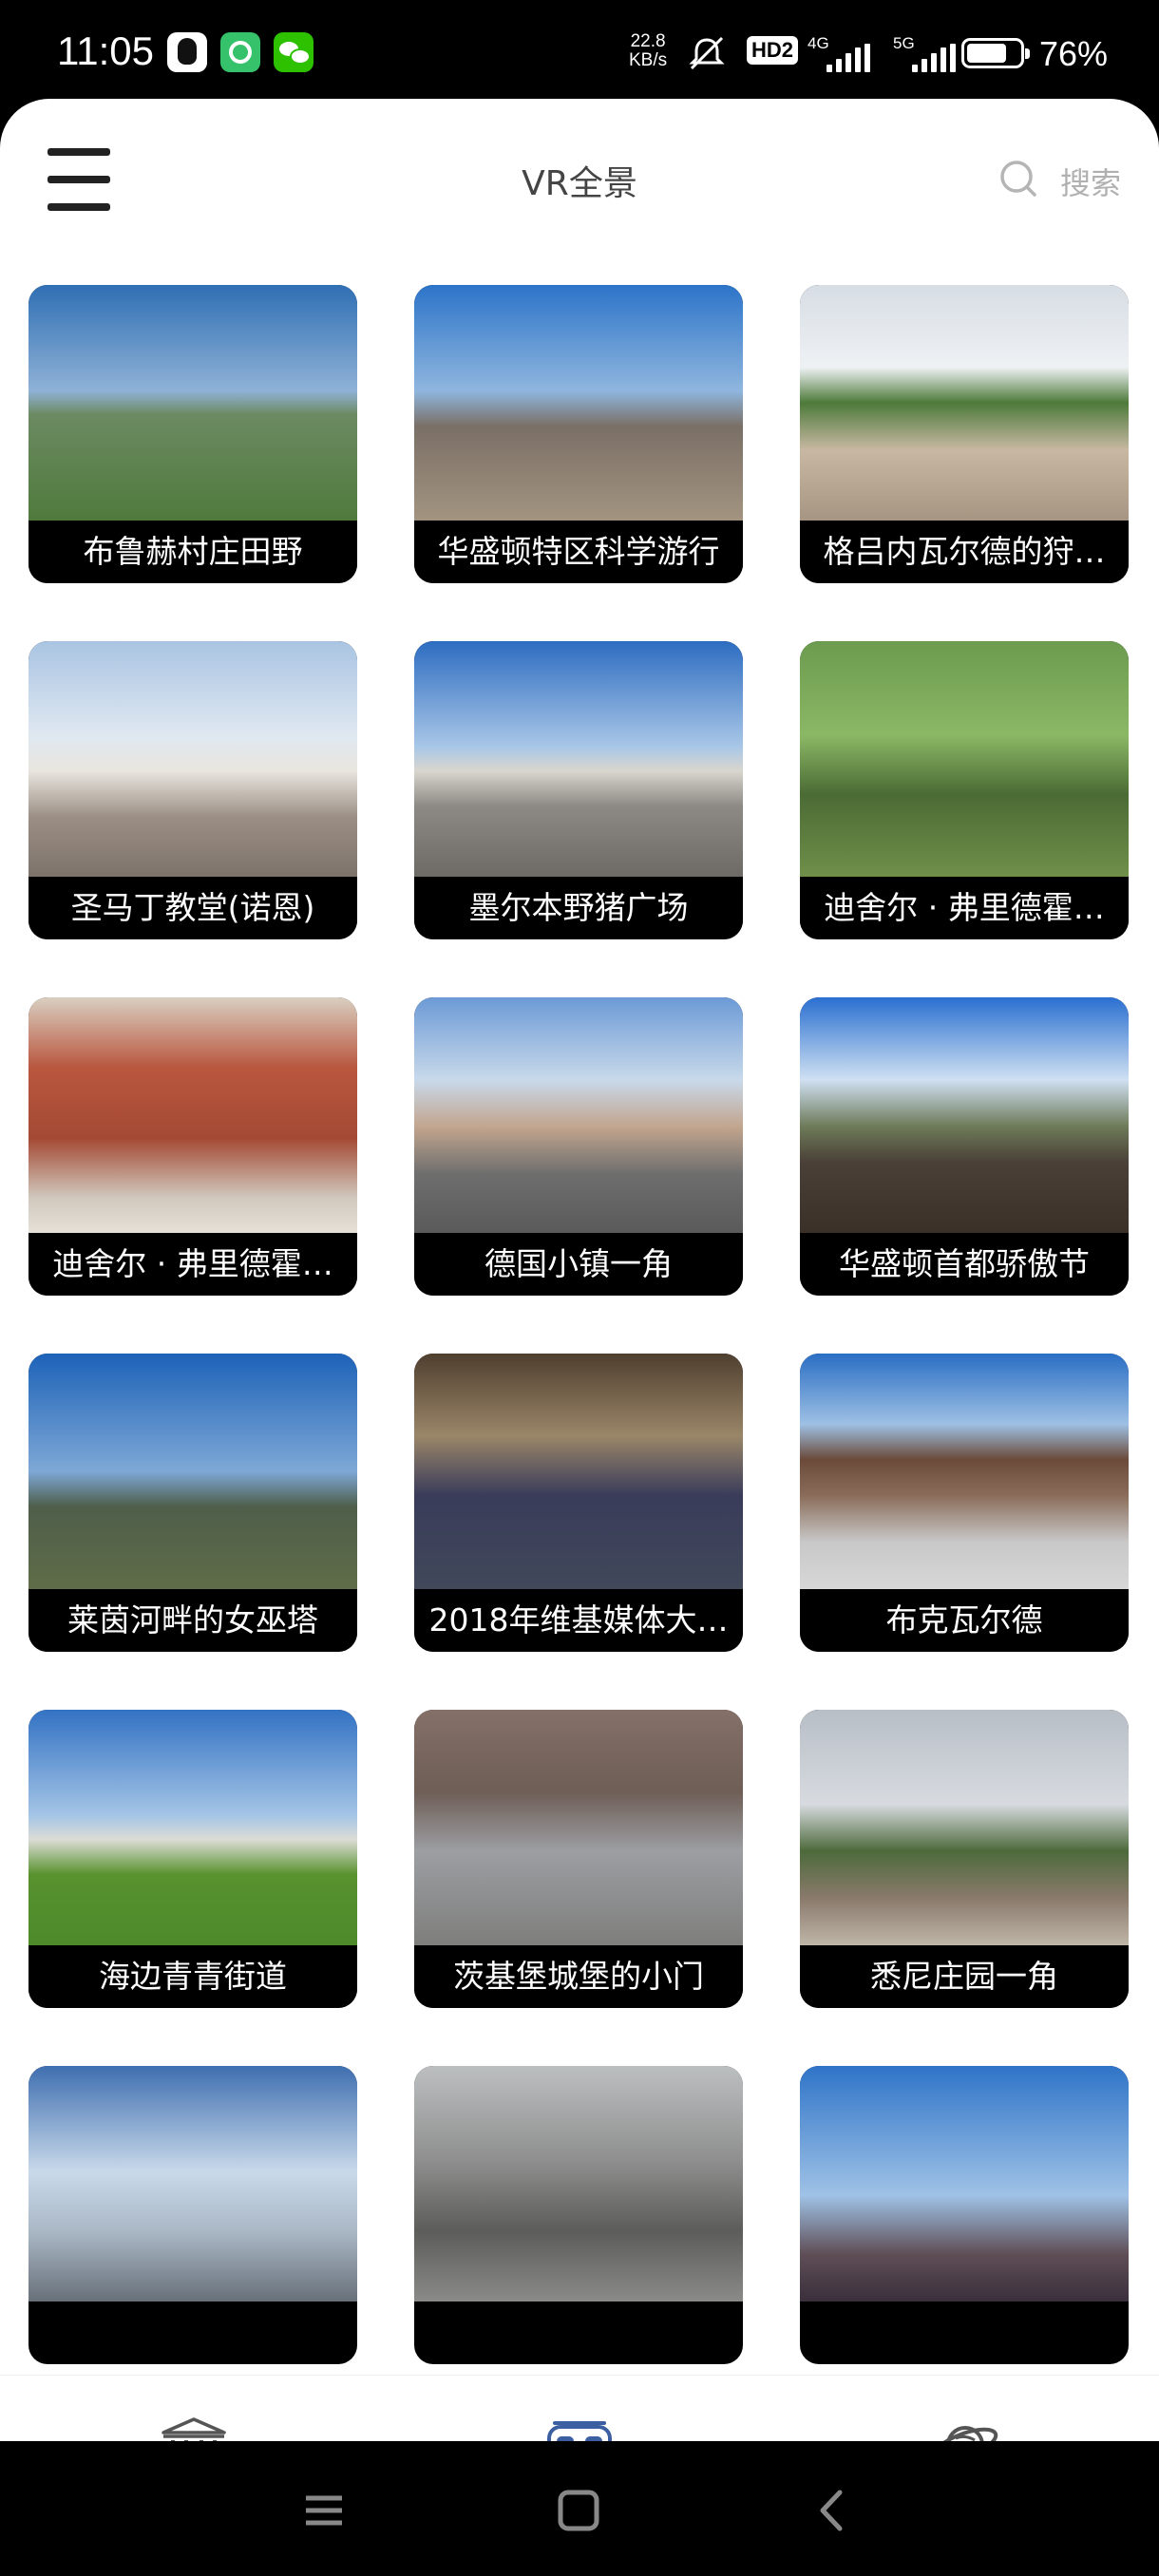 The width and height of the screenshot is (1159, 2576). I want to click on panorama-card: 德国小镇一角, so click(578, 1146).